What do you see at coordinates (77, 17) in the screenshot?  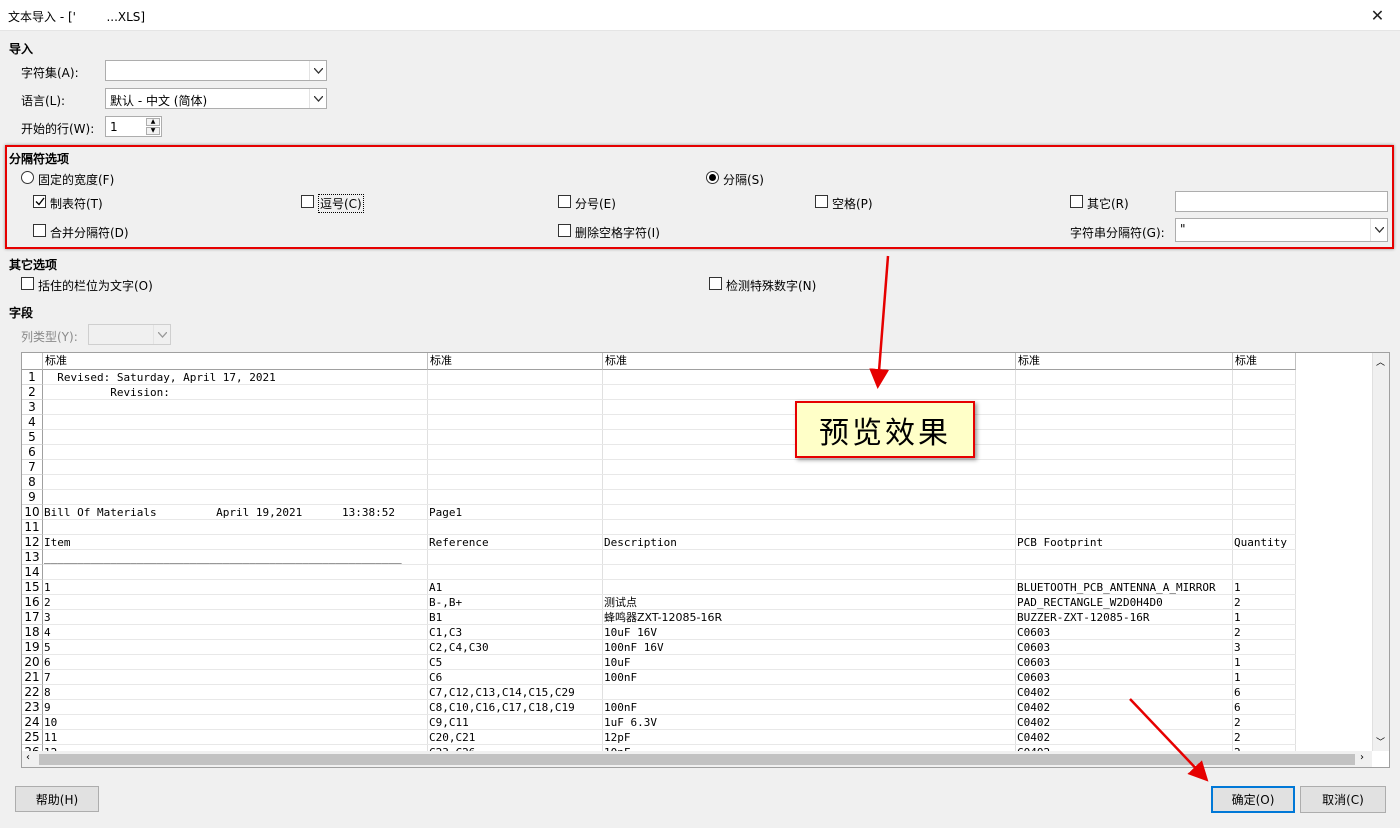 I see `window-title: 文本导入 - [' ...XLS]` at bounding box center [77, 17].